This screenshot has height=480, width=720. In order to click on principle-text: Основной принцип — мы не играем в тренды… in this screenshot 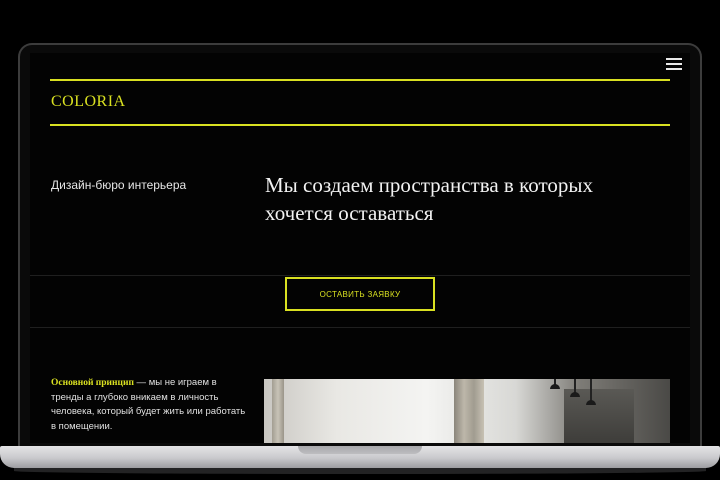, I will do `click(151, 405)`.